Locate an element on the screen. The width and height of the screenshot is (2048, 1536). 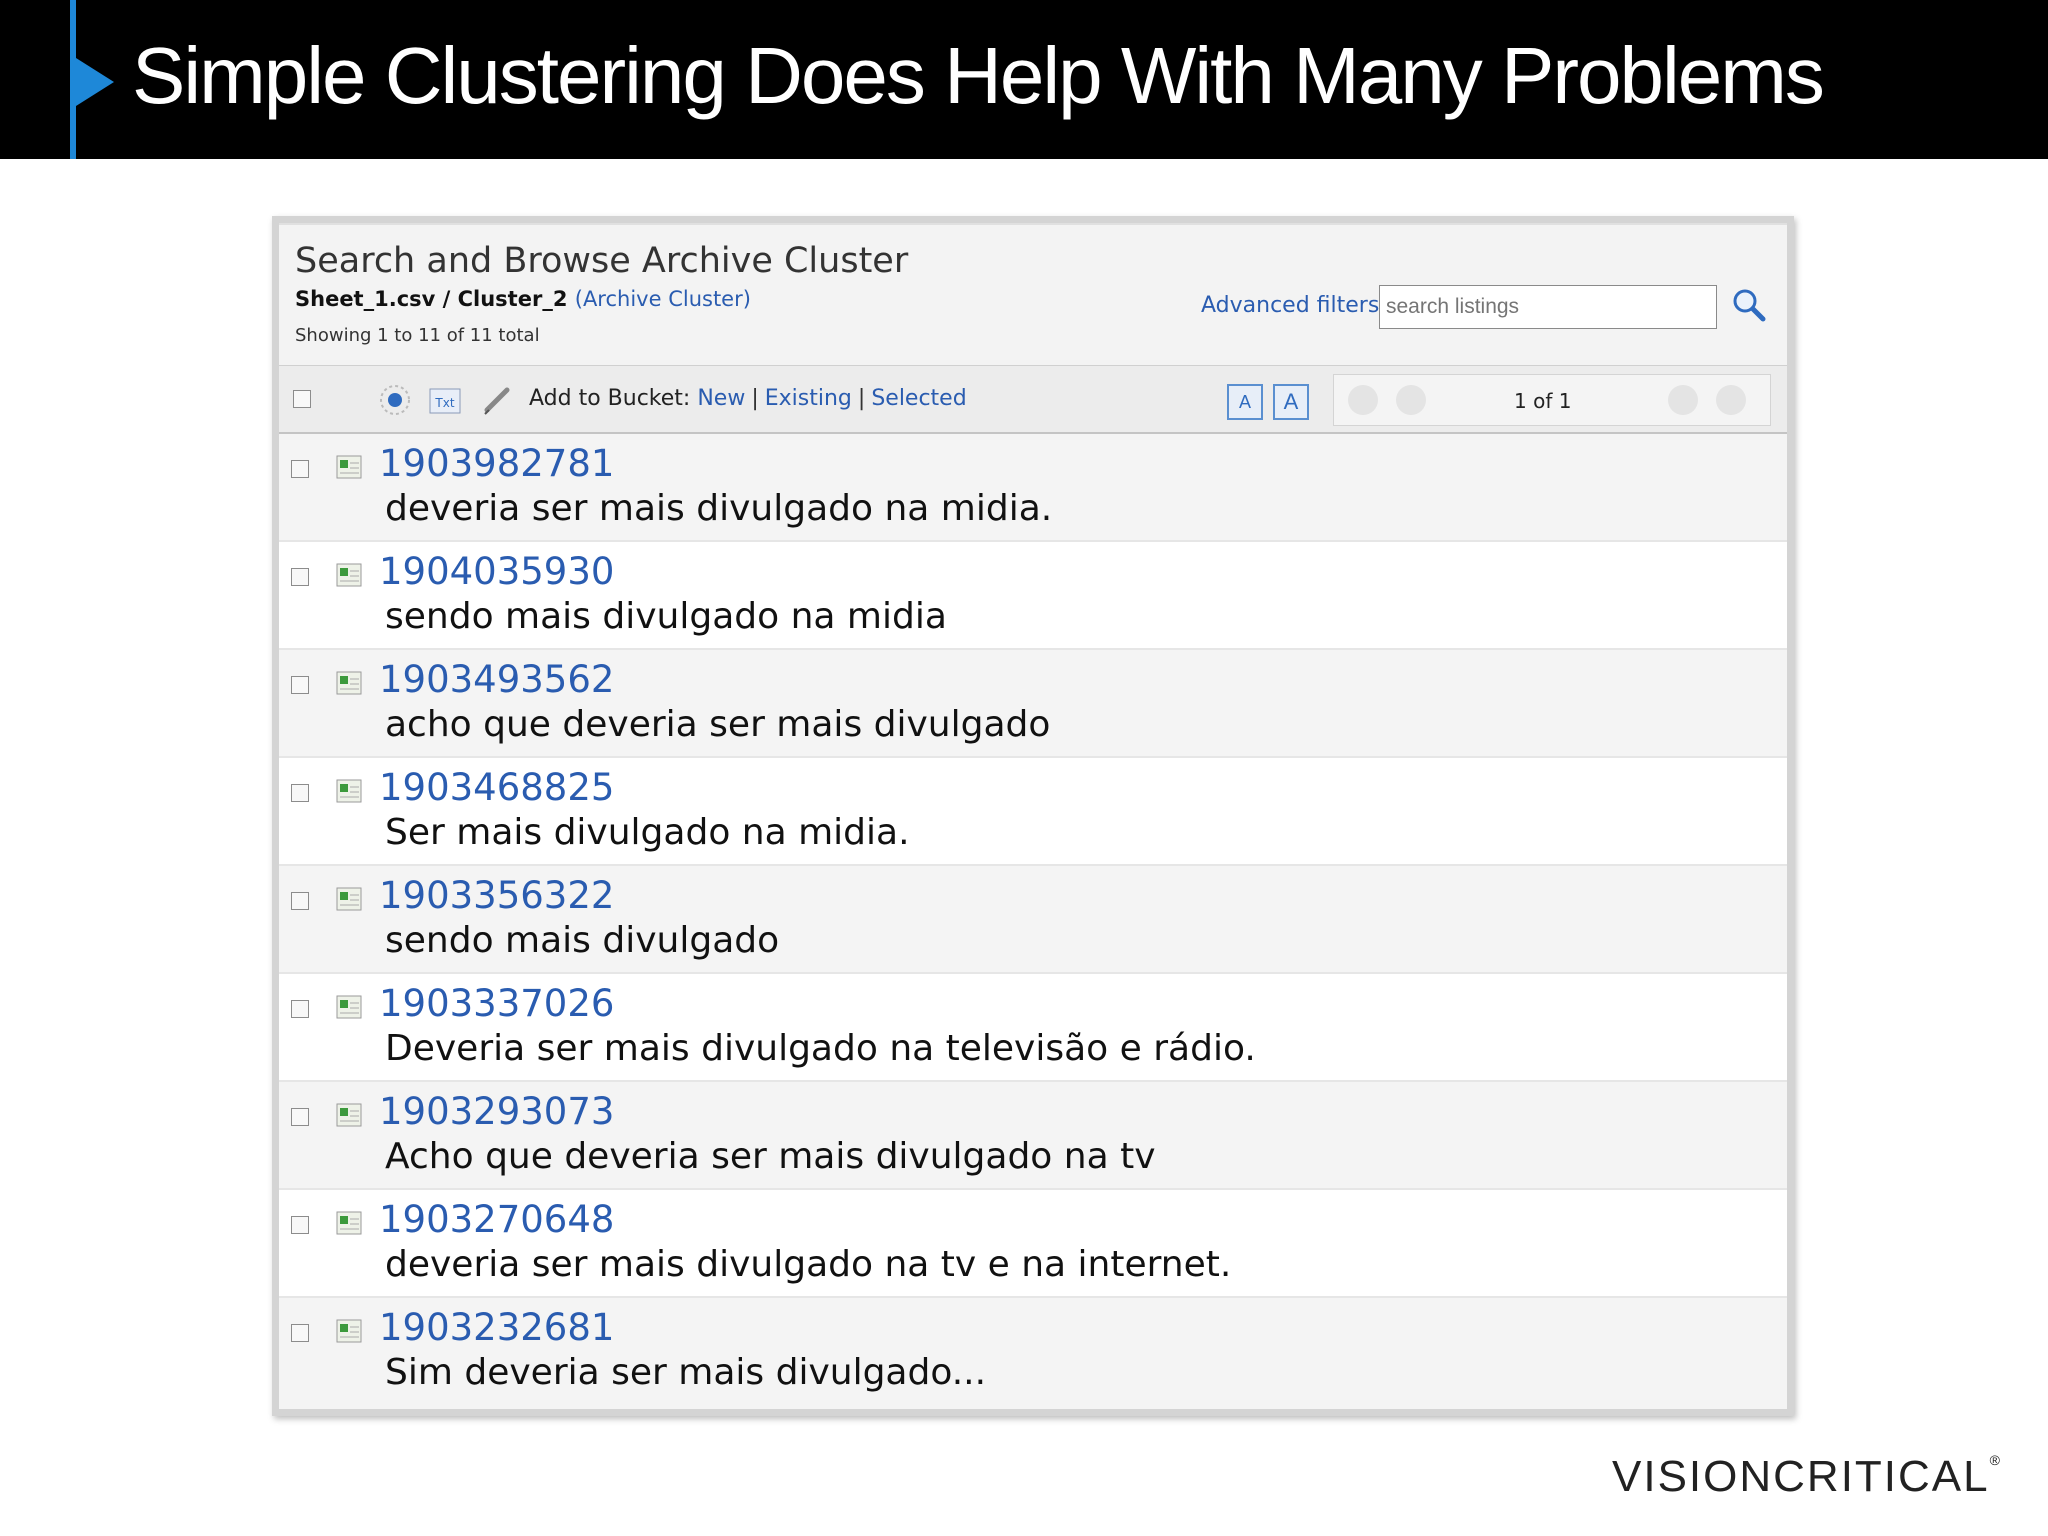
search-icon is located at coordinates (1749, 305).